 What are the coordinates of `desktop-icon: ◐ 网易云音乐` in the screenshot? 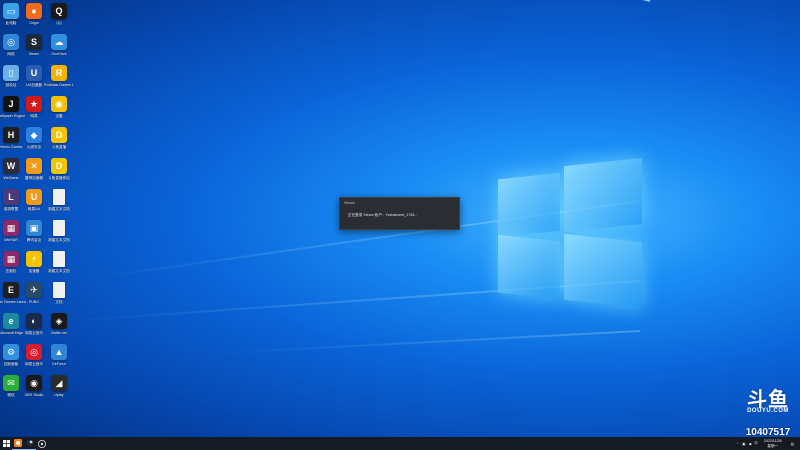 It's located at (34, 328).